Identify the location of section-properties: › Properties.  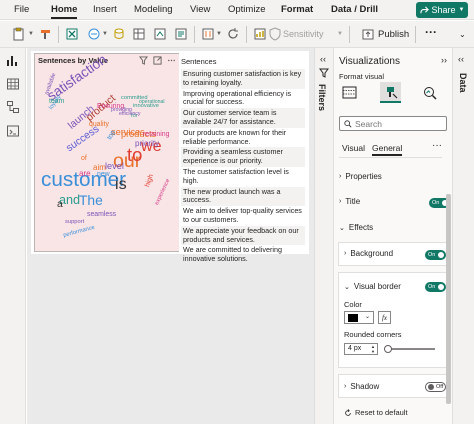
(360, 176).